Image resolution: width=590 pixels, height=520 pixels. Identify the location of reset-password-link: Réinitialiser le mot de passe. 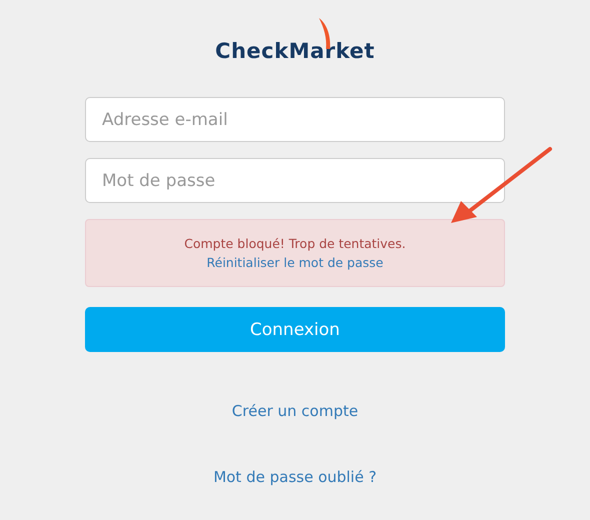
(295, 262).